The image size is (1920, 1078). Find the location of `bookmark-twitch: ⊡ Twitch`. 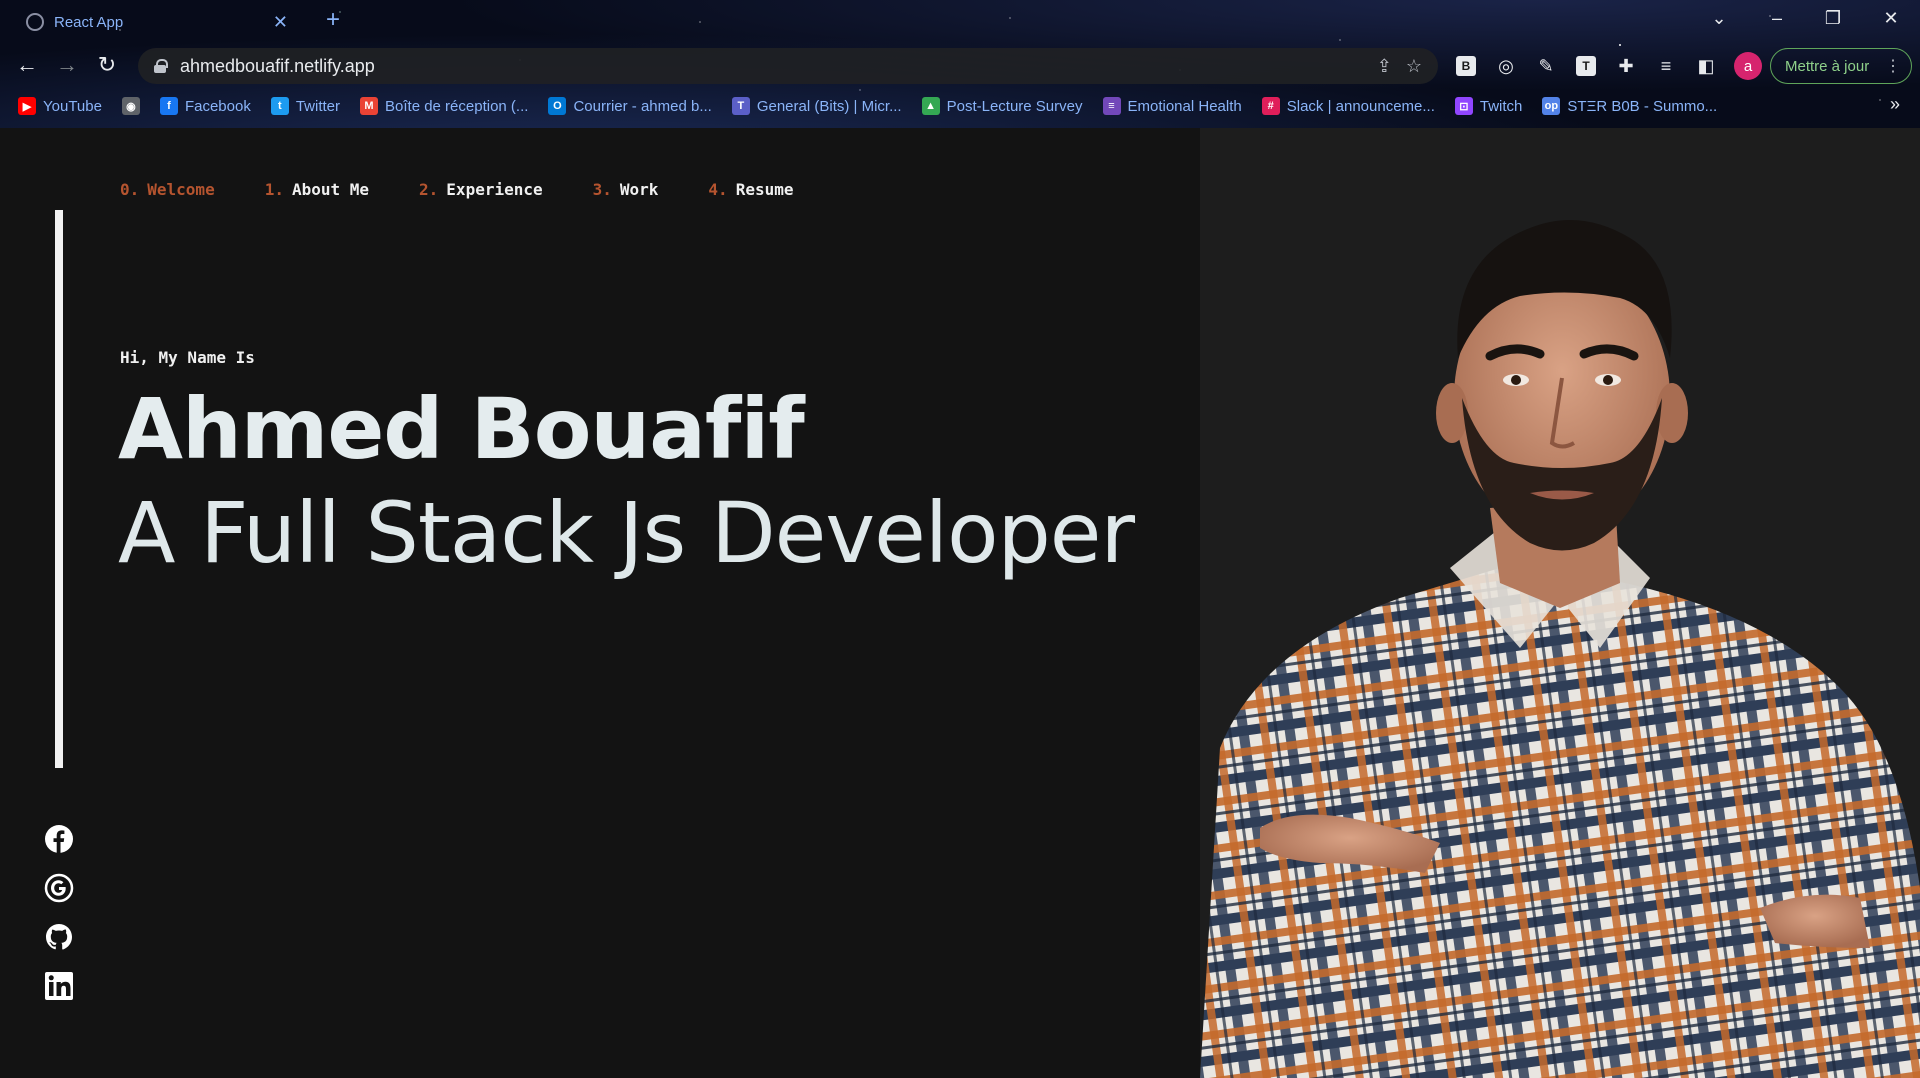

bookmark-twitch: ⊡ Twitch is located at coordinates (1488, 106).